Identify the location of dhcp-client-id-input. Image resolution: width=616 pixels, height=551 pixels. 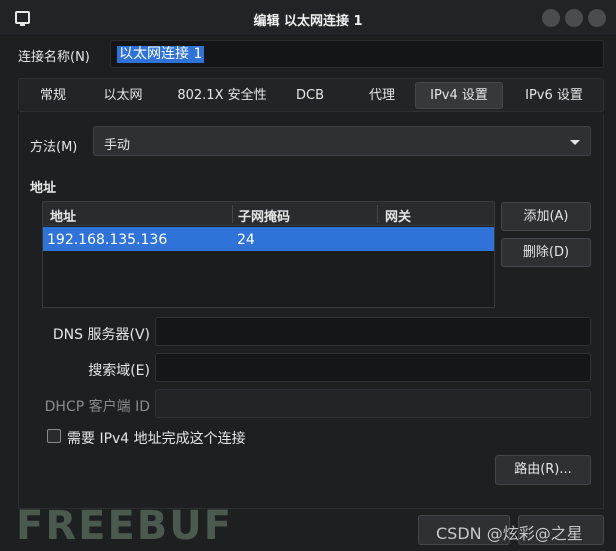
(373, 403).